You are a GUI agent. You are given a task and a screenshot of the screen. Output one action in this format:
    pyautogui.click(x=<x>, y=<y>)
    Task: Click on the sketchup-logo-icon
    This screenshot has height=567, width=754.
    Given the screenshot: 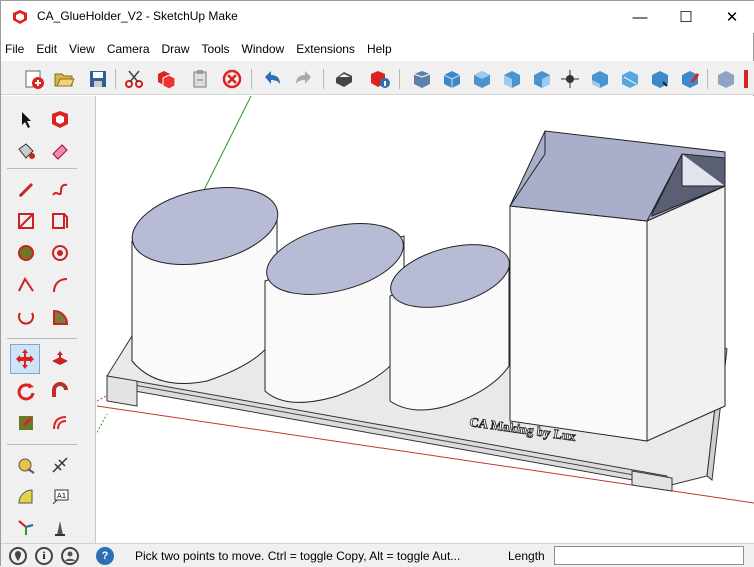 What is the action you would take?
    pyautogui.click(x=20, y=17)
    